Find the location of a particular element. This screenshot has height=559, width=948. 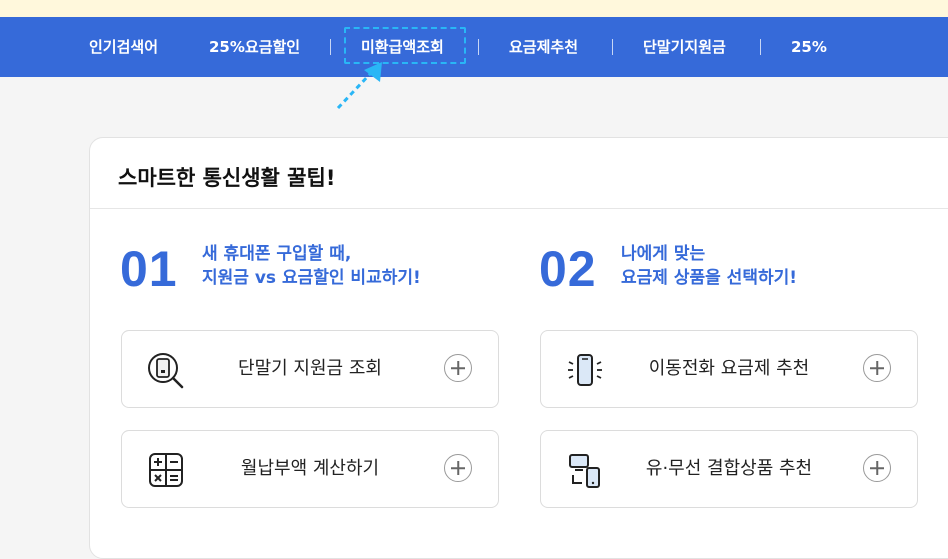

popular-search-bar: 인기검색어 25%요금할인 미환급액조회 요금제추천 단말기지원금 25% is located at coordinates (474, 47).